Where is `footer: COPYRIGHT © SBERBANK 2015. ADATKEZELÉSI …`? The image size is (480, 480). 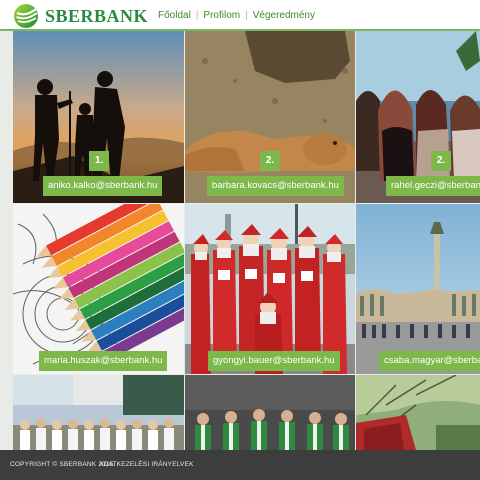
footer: COPYRIGHT © SBERBANK 2015. ADATKEZELÉSI … is located at coordinates (240, 465).